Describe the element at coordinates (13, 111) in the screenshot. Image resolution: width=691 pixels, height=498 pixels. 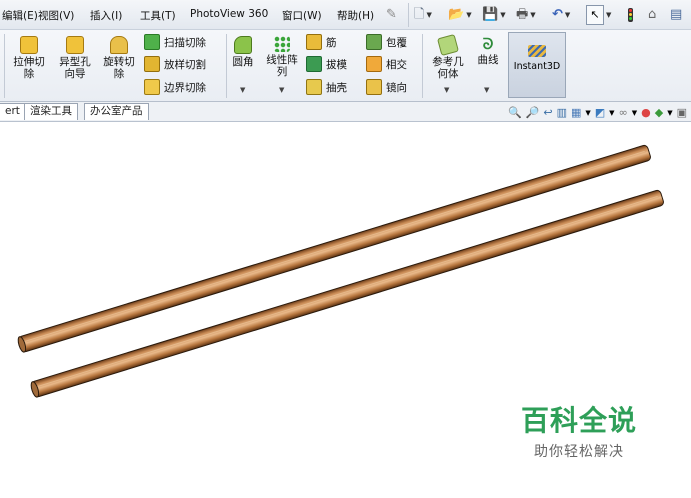
I see `tab-insert: ert` at that location.